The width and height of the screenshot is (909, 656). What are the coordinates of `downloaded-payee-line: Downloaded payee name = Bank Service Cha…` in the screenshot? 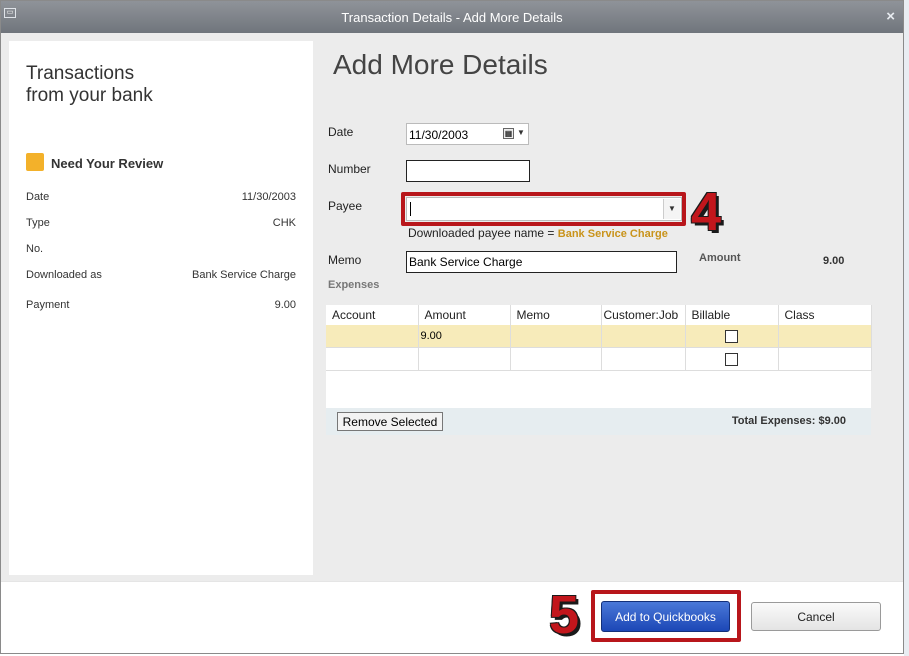 It's located at (538, 233).